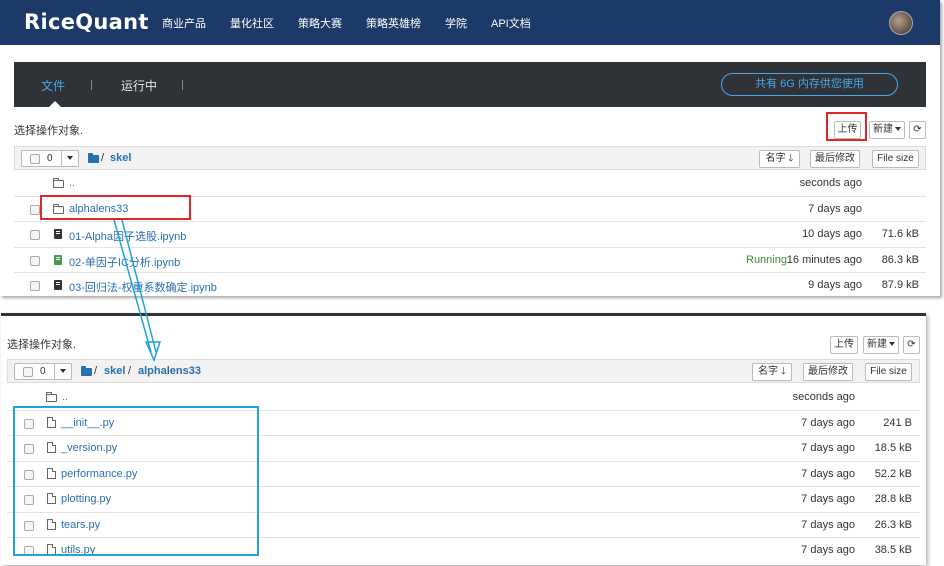 Image resolution: width=944 pixels, height=566 pixels. Describe the element at coordinates (252, 23) in the screenshot. I see `nav-item-community: 量化社区` at that location.